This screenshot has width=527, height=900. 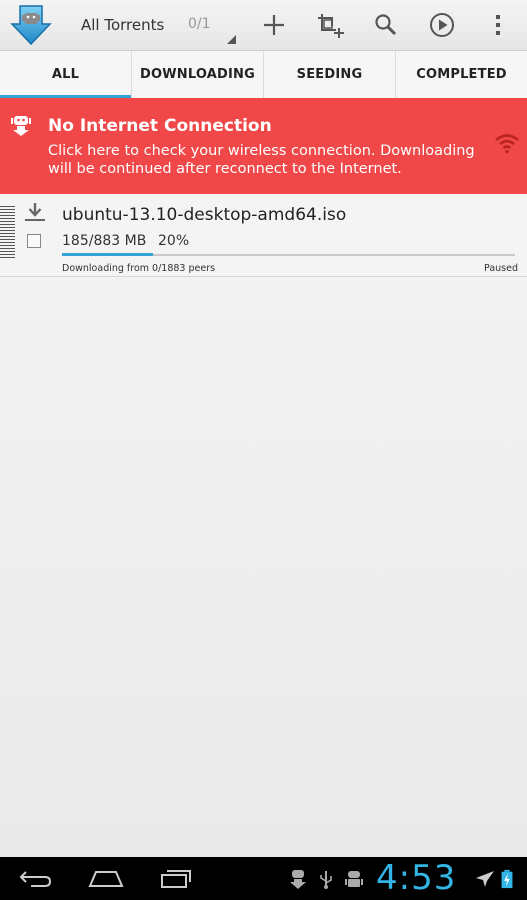 I want to click on battery-charging-icon, so click(x=507, y=879).